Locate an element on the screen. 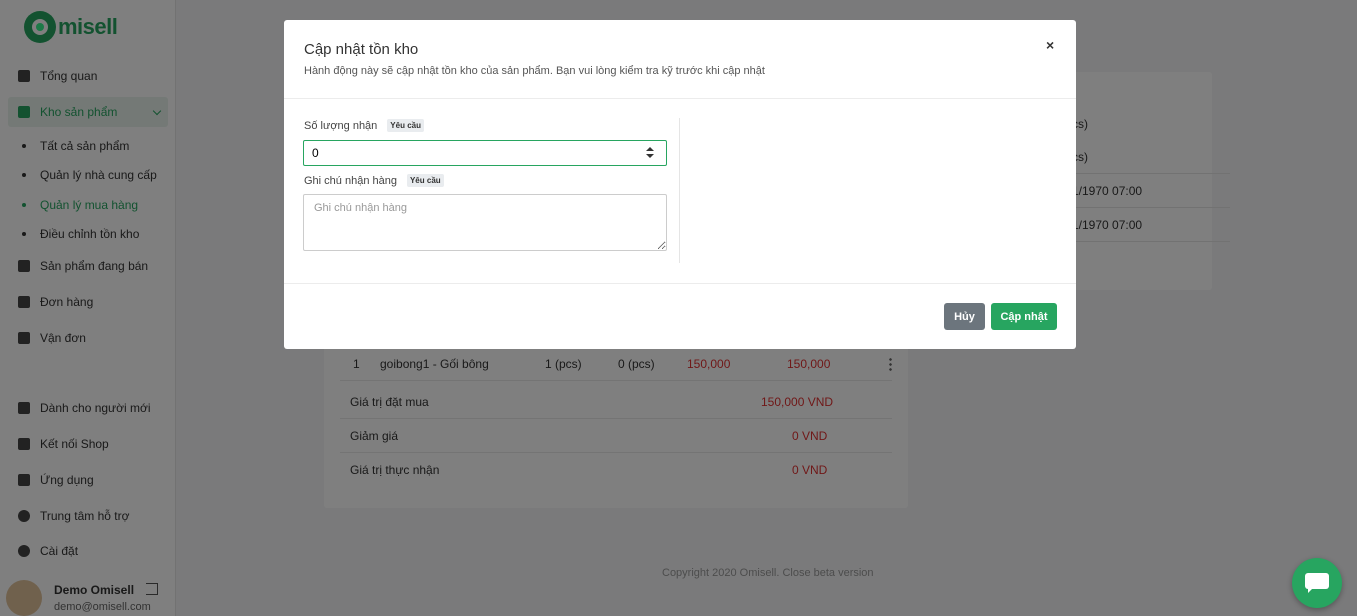 This screenshot has width=1357, height=616. note-label: Ghi chú nhận hàng Yêu cầu is located at coordinates (374, 180).